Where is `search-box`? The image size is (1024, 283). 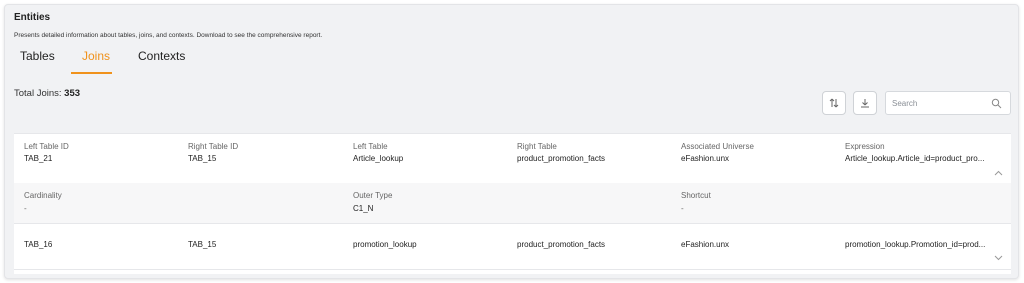 search-box is located at coordinates (948, 103).